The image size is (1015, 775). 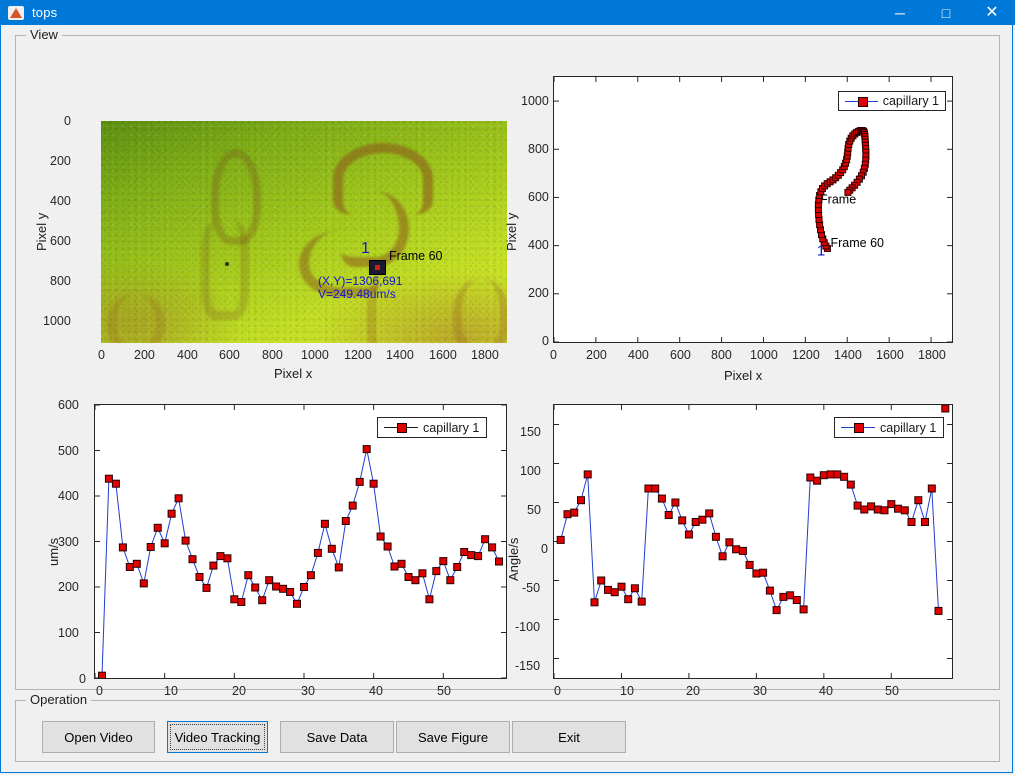 What do you see at coordinates (443, 355) in the screenshot?
I see `video-xtick-1600: 1600` at bounding box center [443, 355].